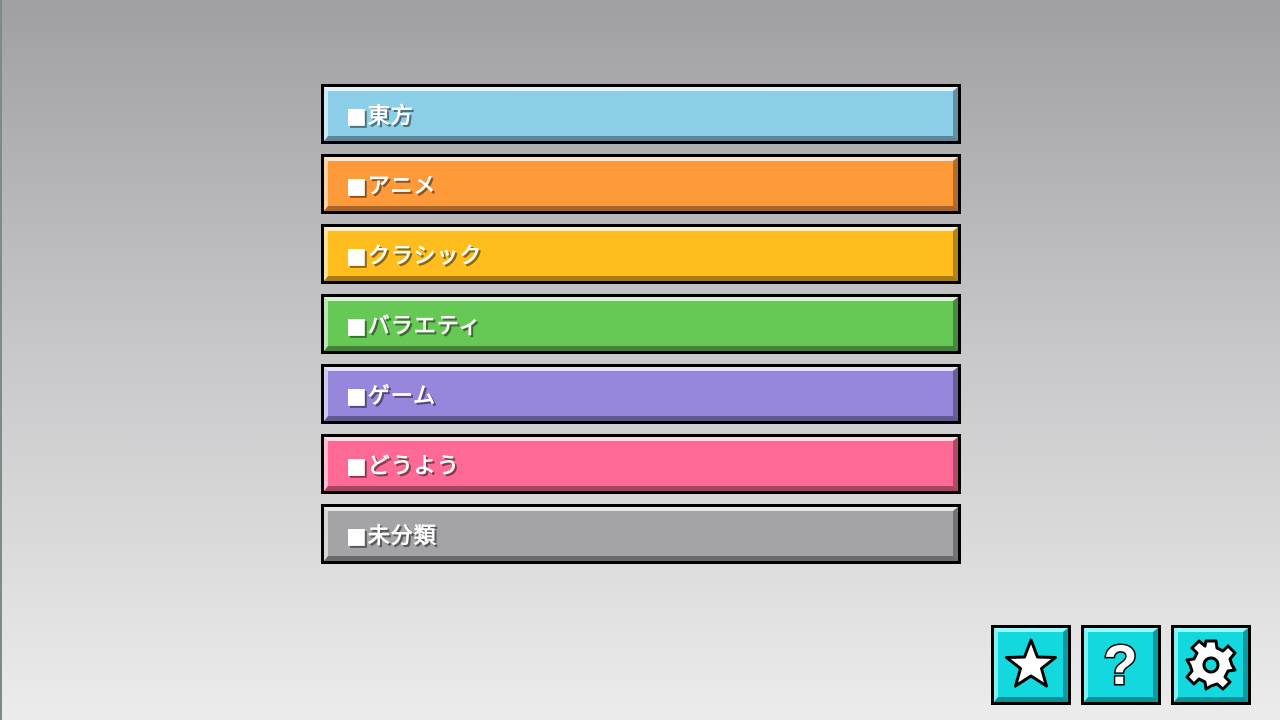 Image resolution: width=1280 pixels, height=720 pixels. Describe the element at coordinates (414, 256) in the screenshot. I see `category-label: ■クラシック` at that location.